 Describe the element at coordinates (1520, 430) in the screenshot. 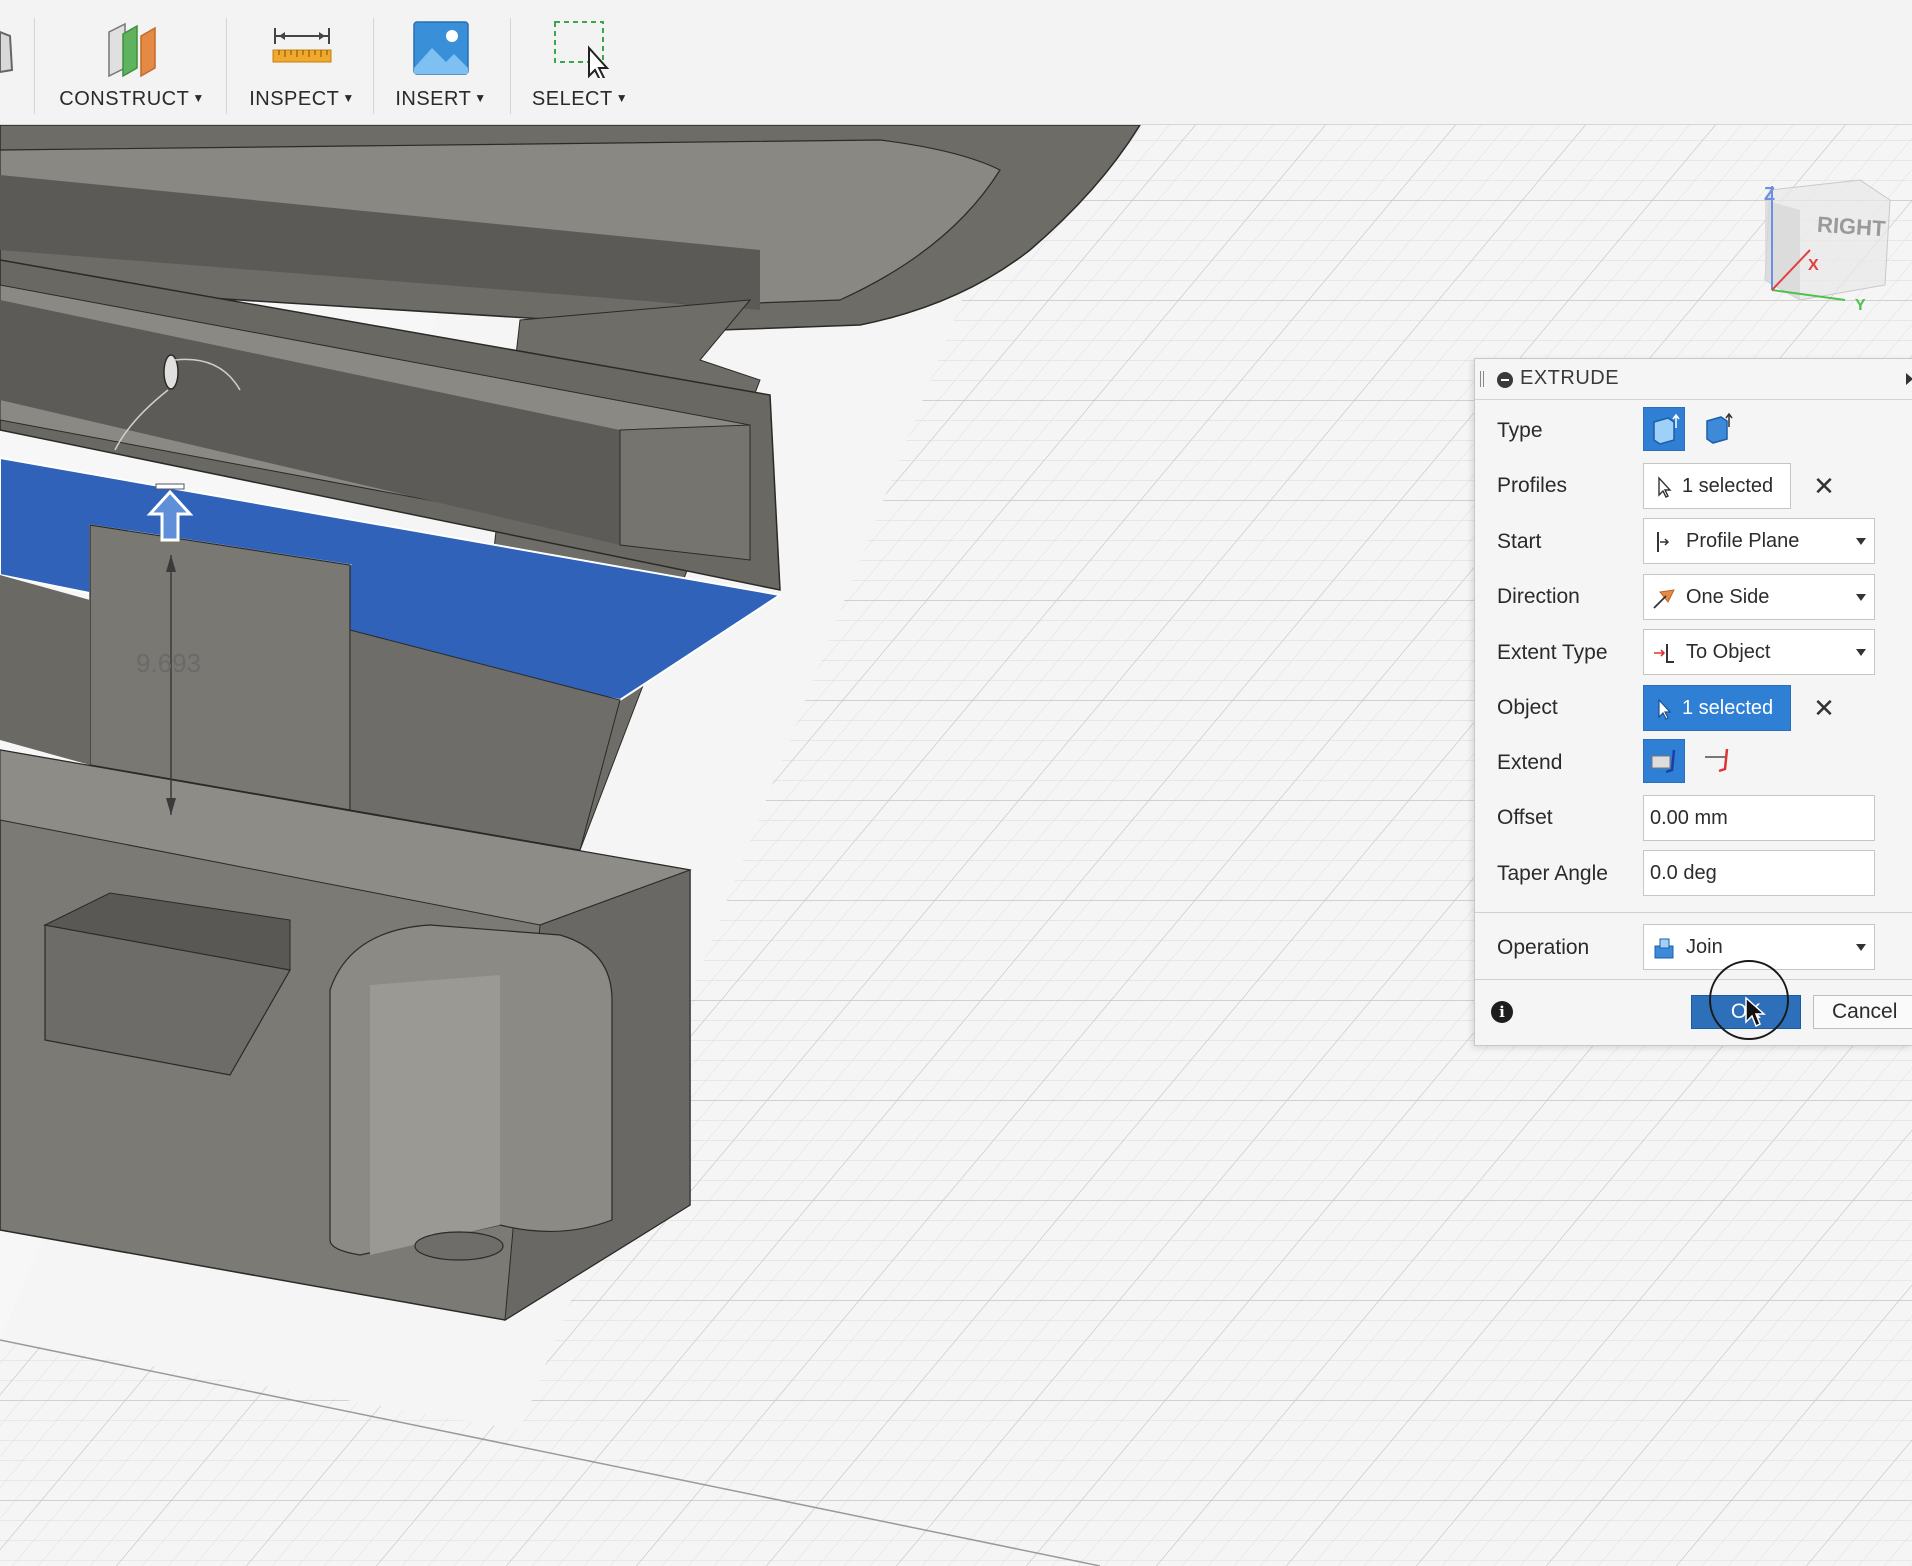

I see `type-label: Type` at that location.